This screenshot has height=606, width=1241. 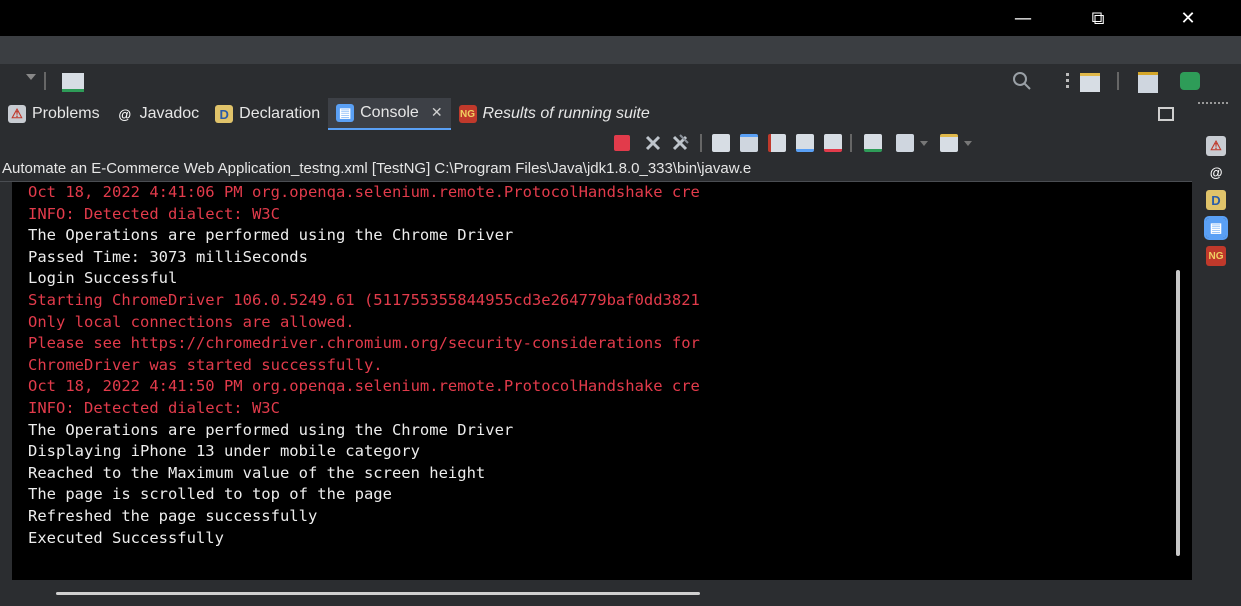 I want to click on remove-launch-icon, so click(x=653, y=143).